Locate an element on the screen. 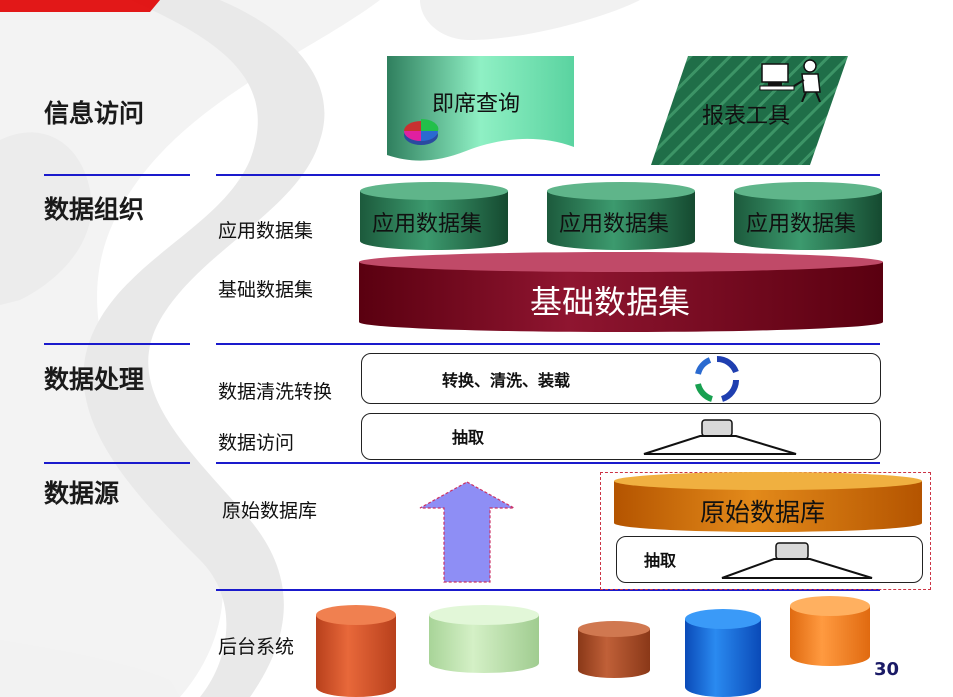 This screenshot has width=953, height=697. backend-db-orange is located at coordinates (830, 631).